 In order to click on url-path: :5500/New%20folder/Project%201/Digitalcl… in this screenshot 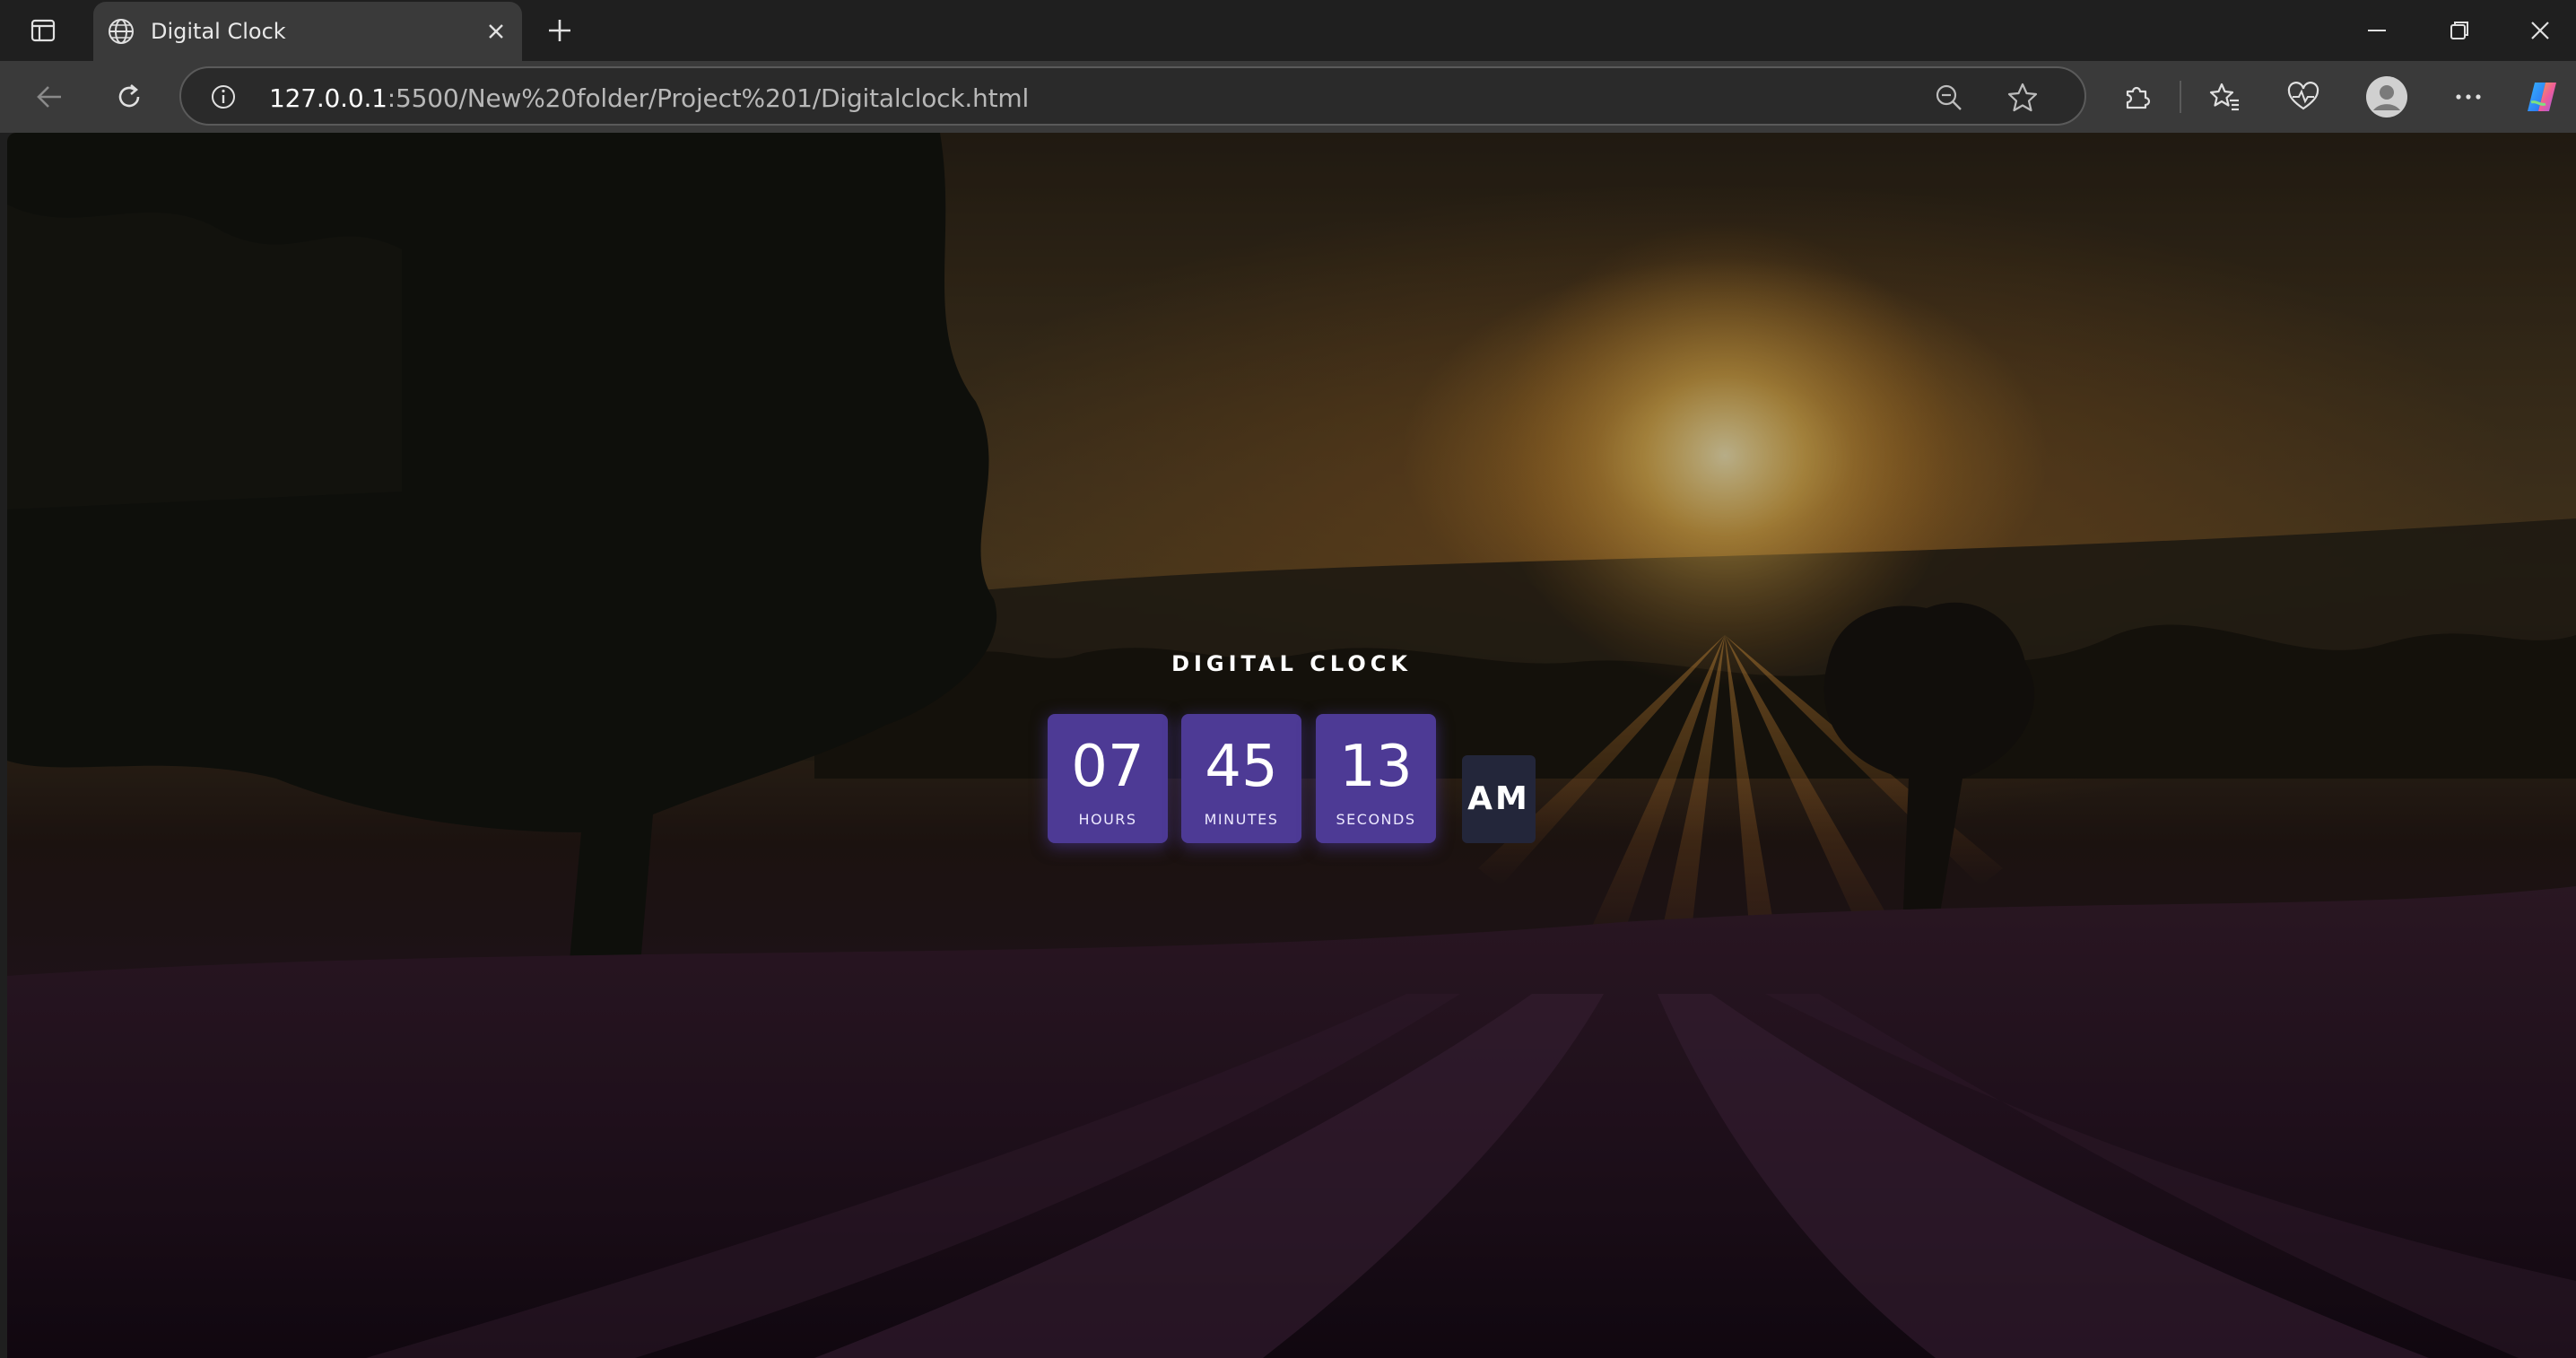, I will do `click(708, 98)`.